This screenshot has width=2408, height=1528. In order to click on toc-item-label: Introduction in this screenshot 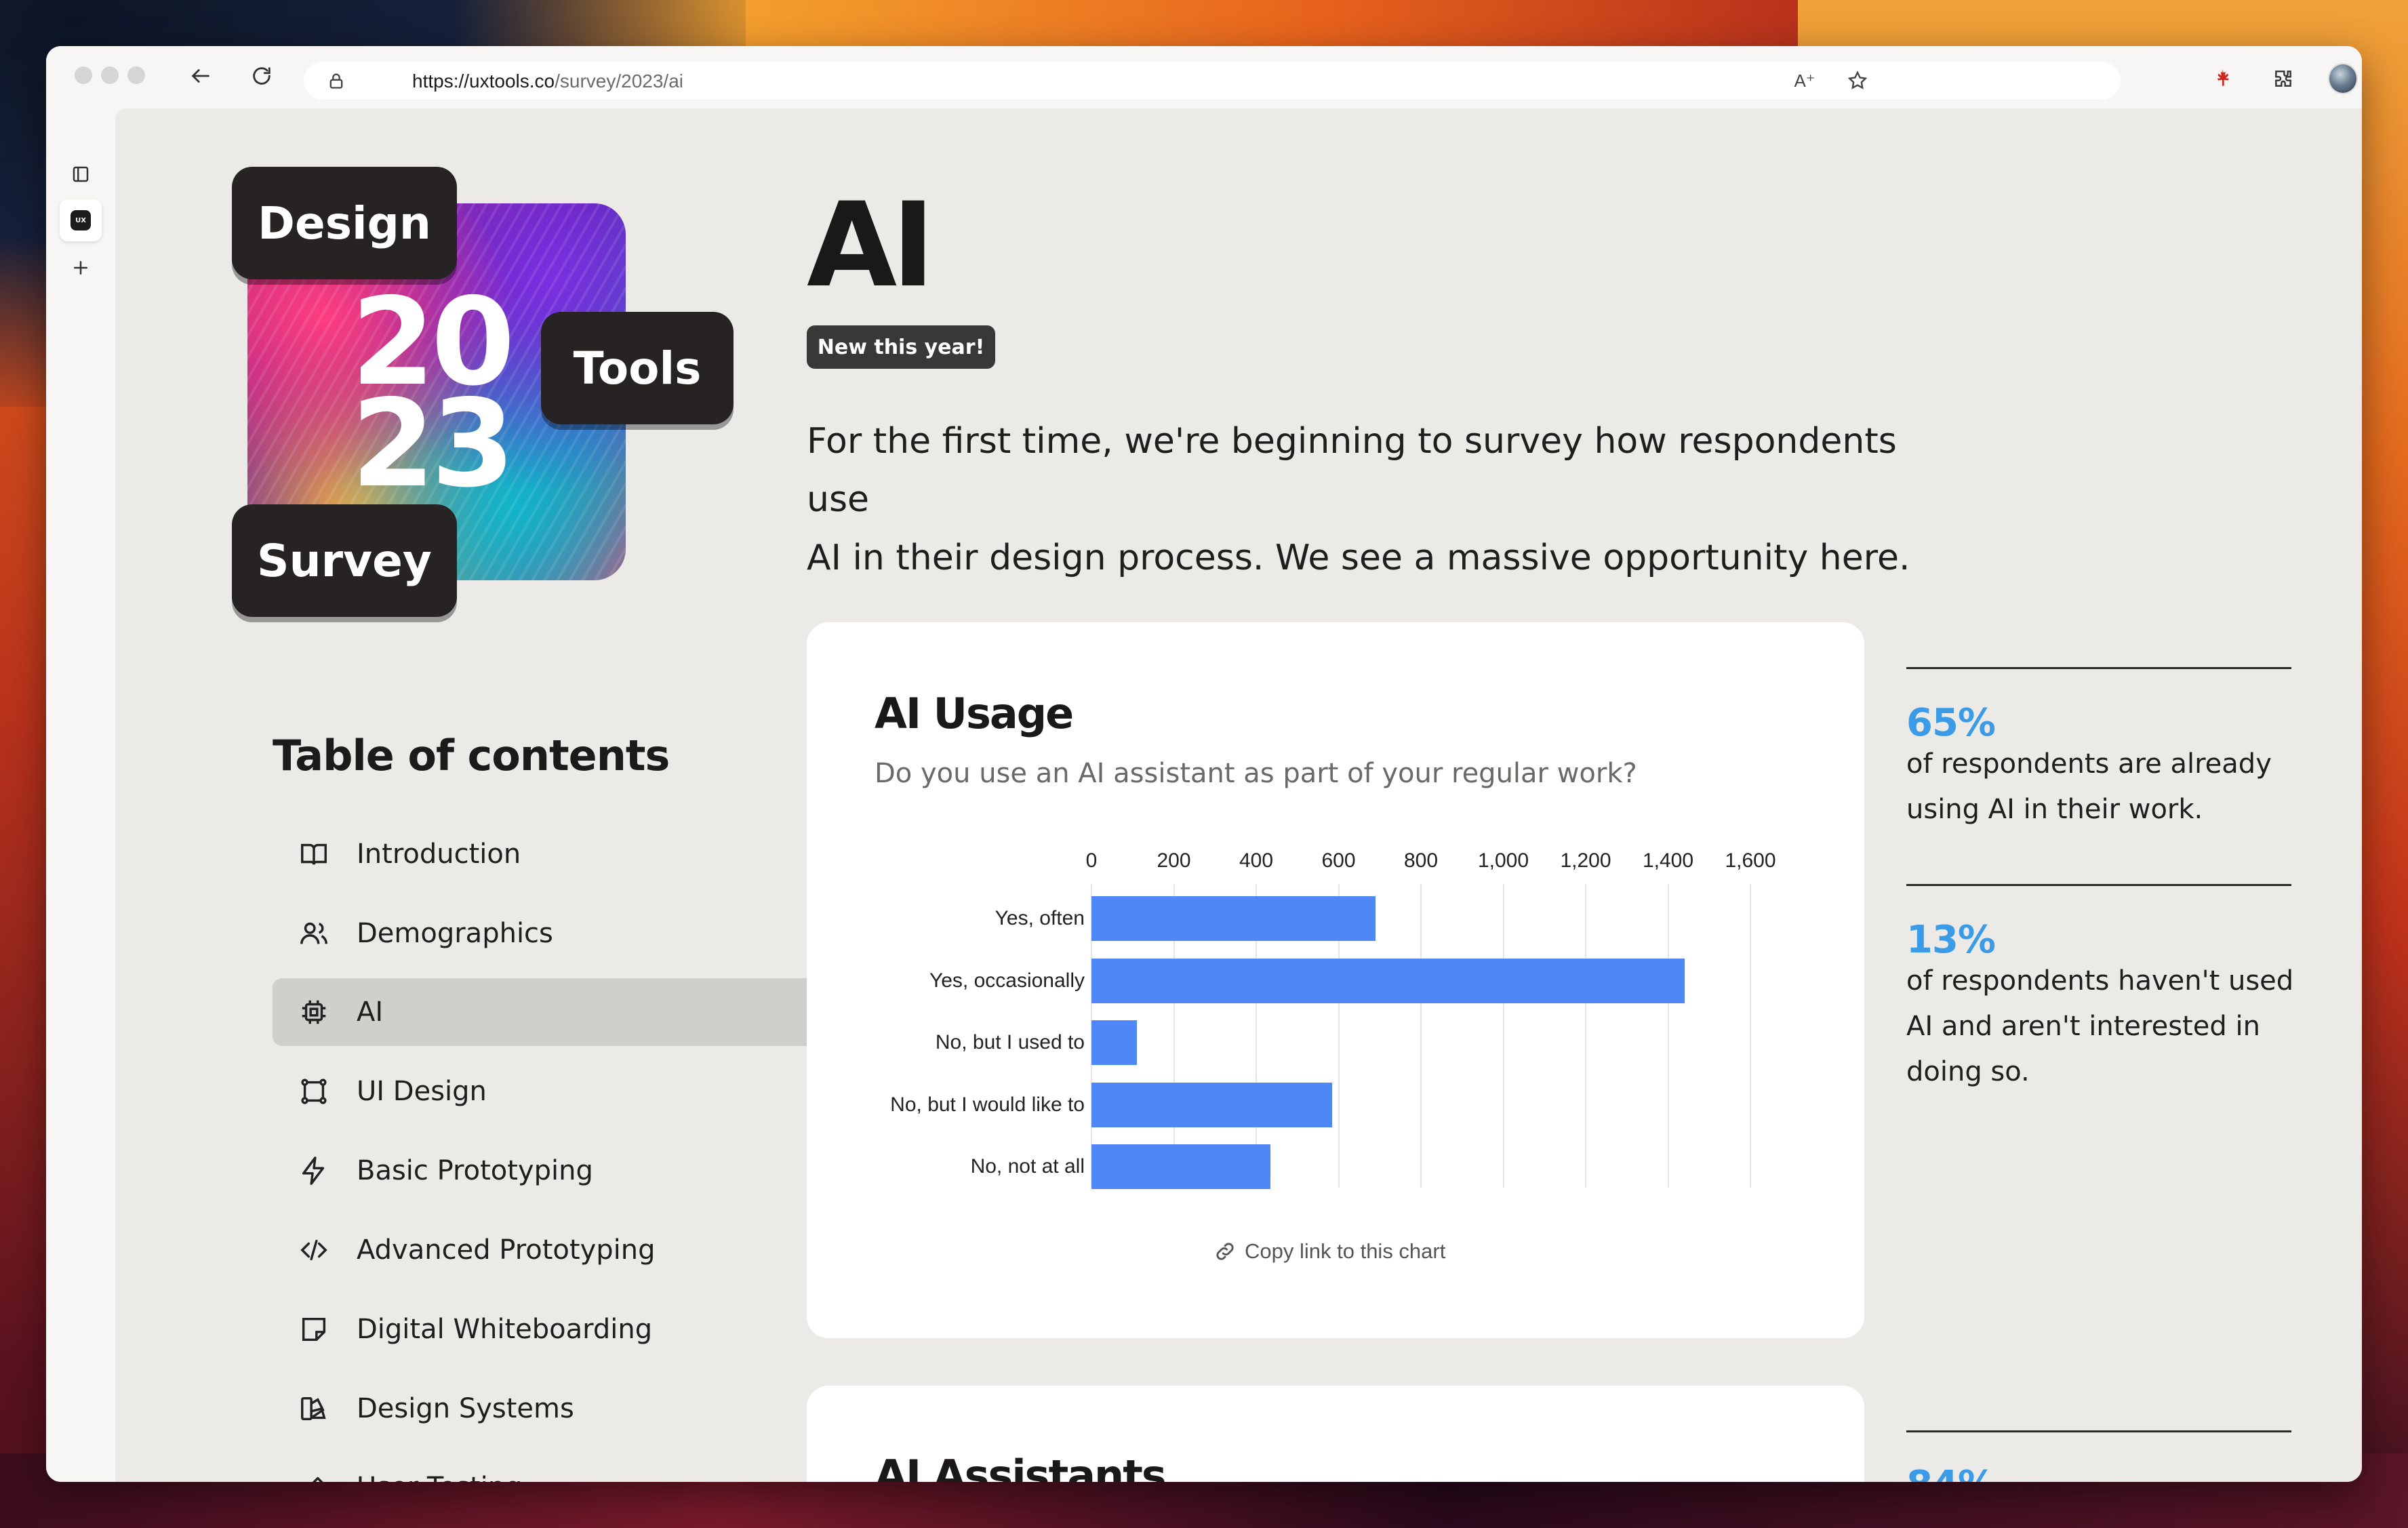, I will do `click(439, 855)`.